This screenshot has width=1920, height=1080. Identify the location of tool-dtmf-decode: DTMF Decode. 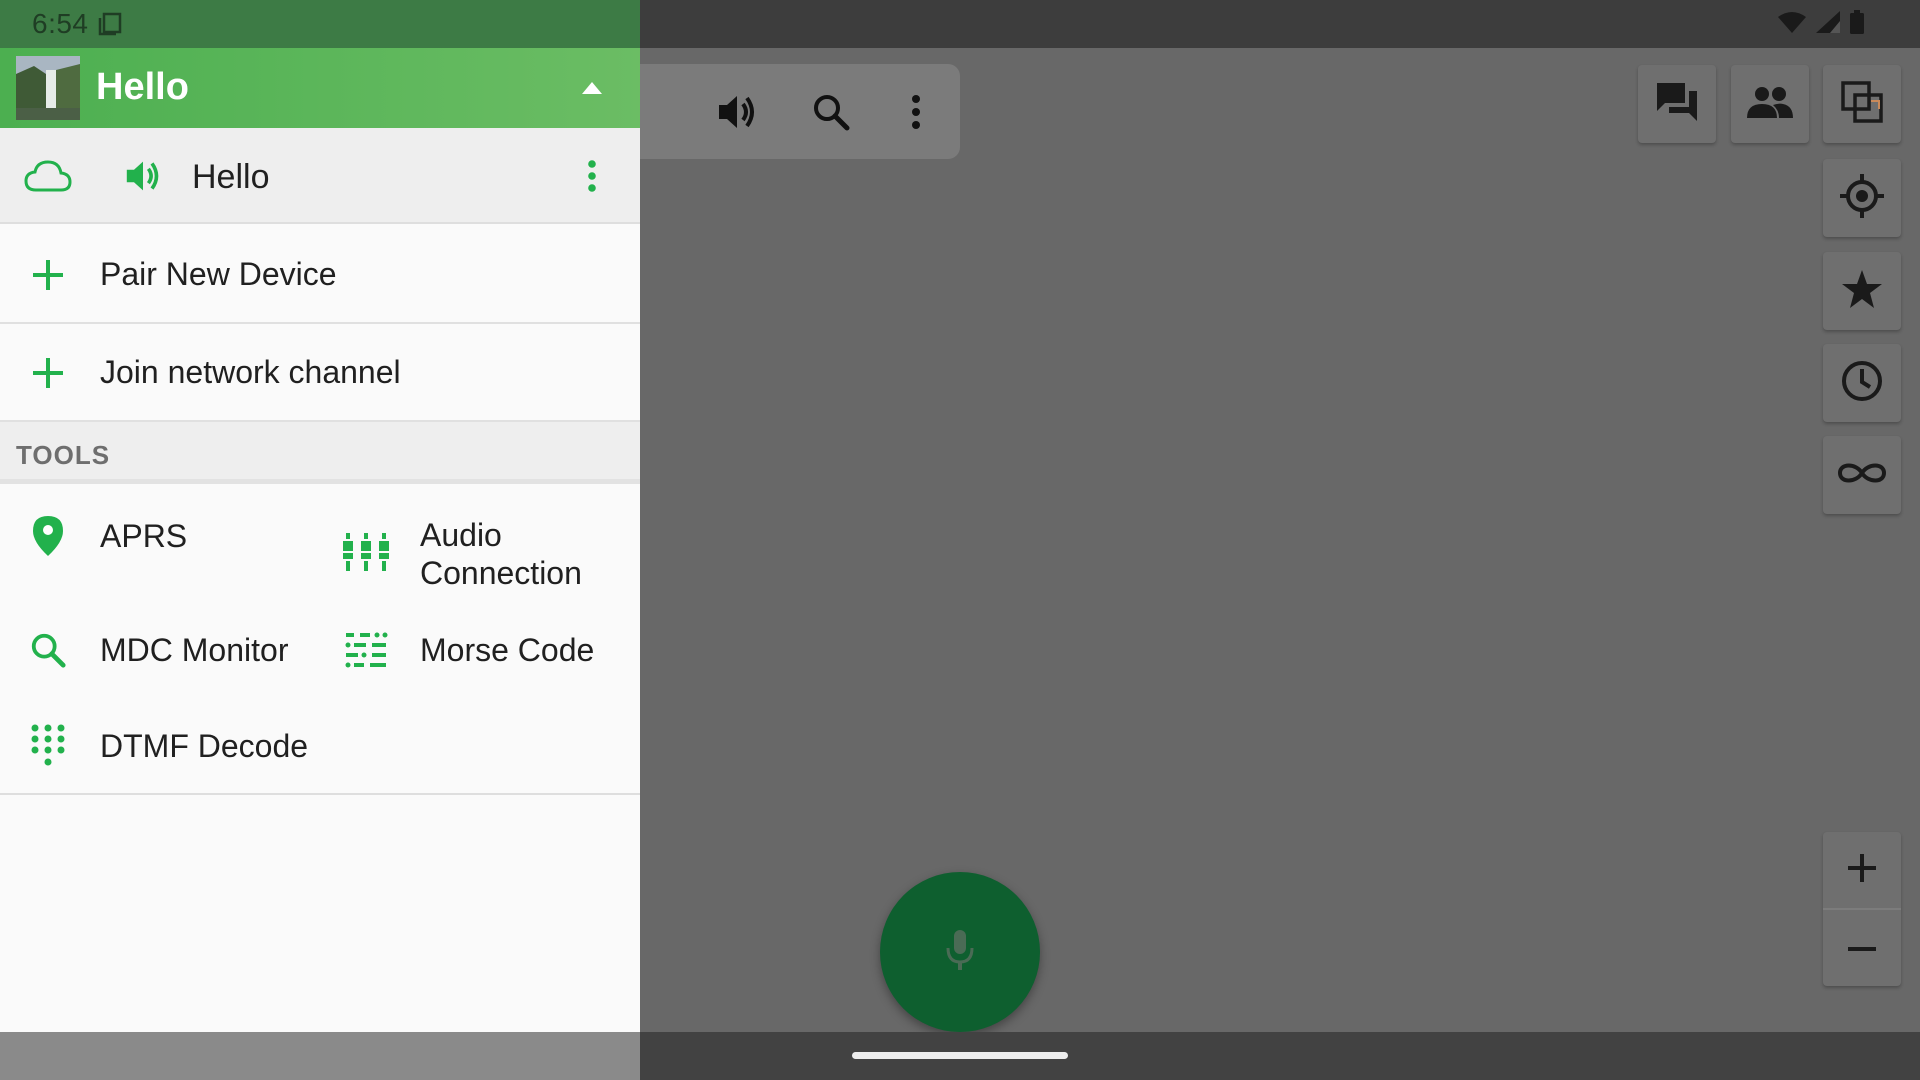
(169, 752).